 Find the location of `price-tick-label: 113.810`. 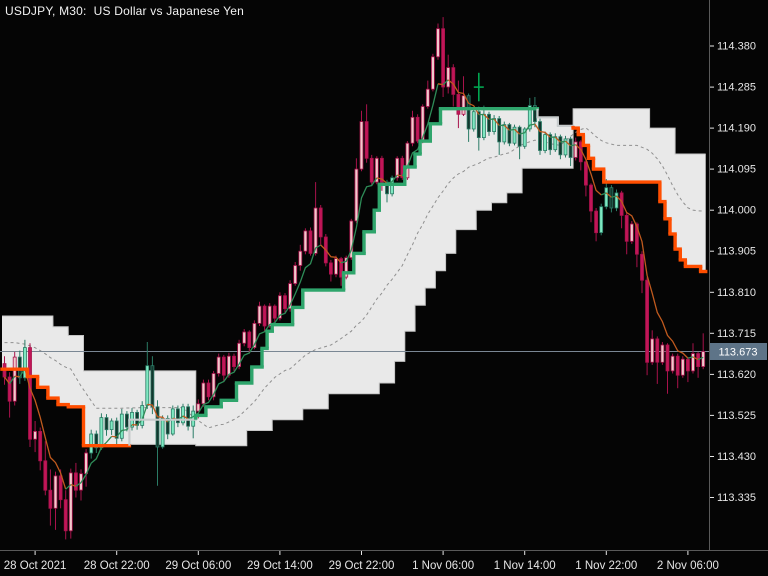

price-tick-label: 113.810 is located at coordinates (736, 293).